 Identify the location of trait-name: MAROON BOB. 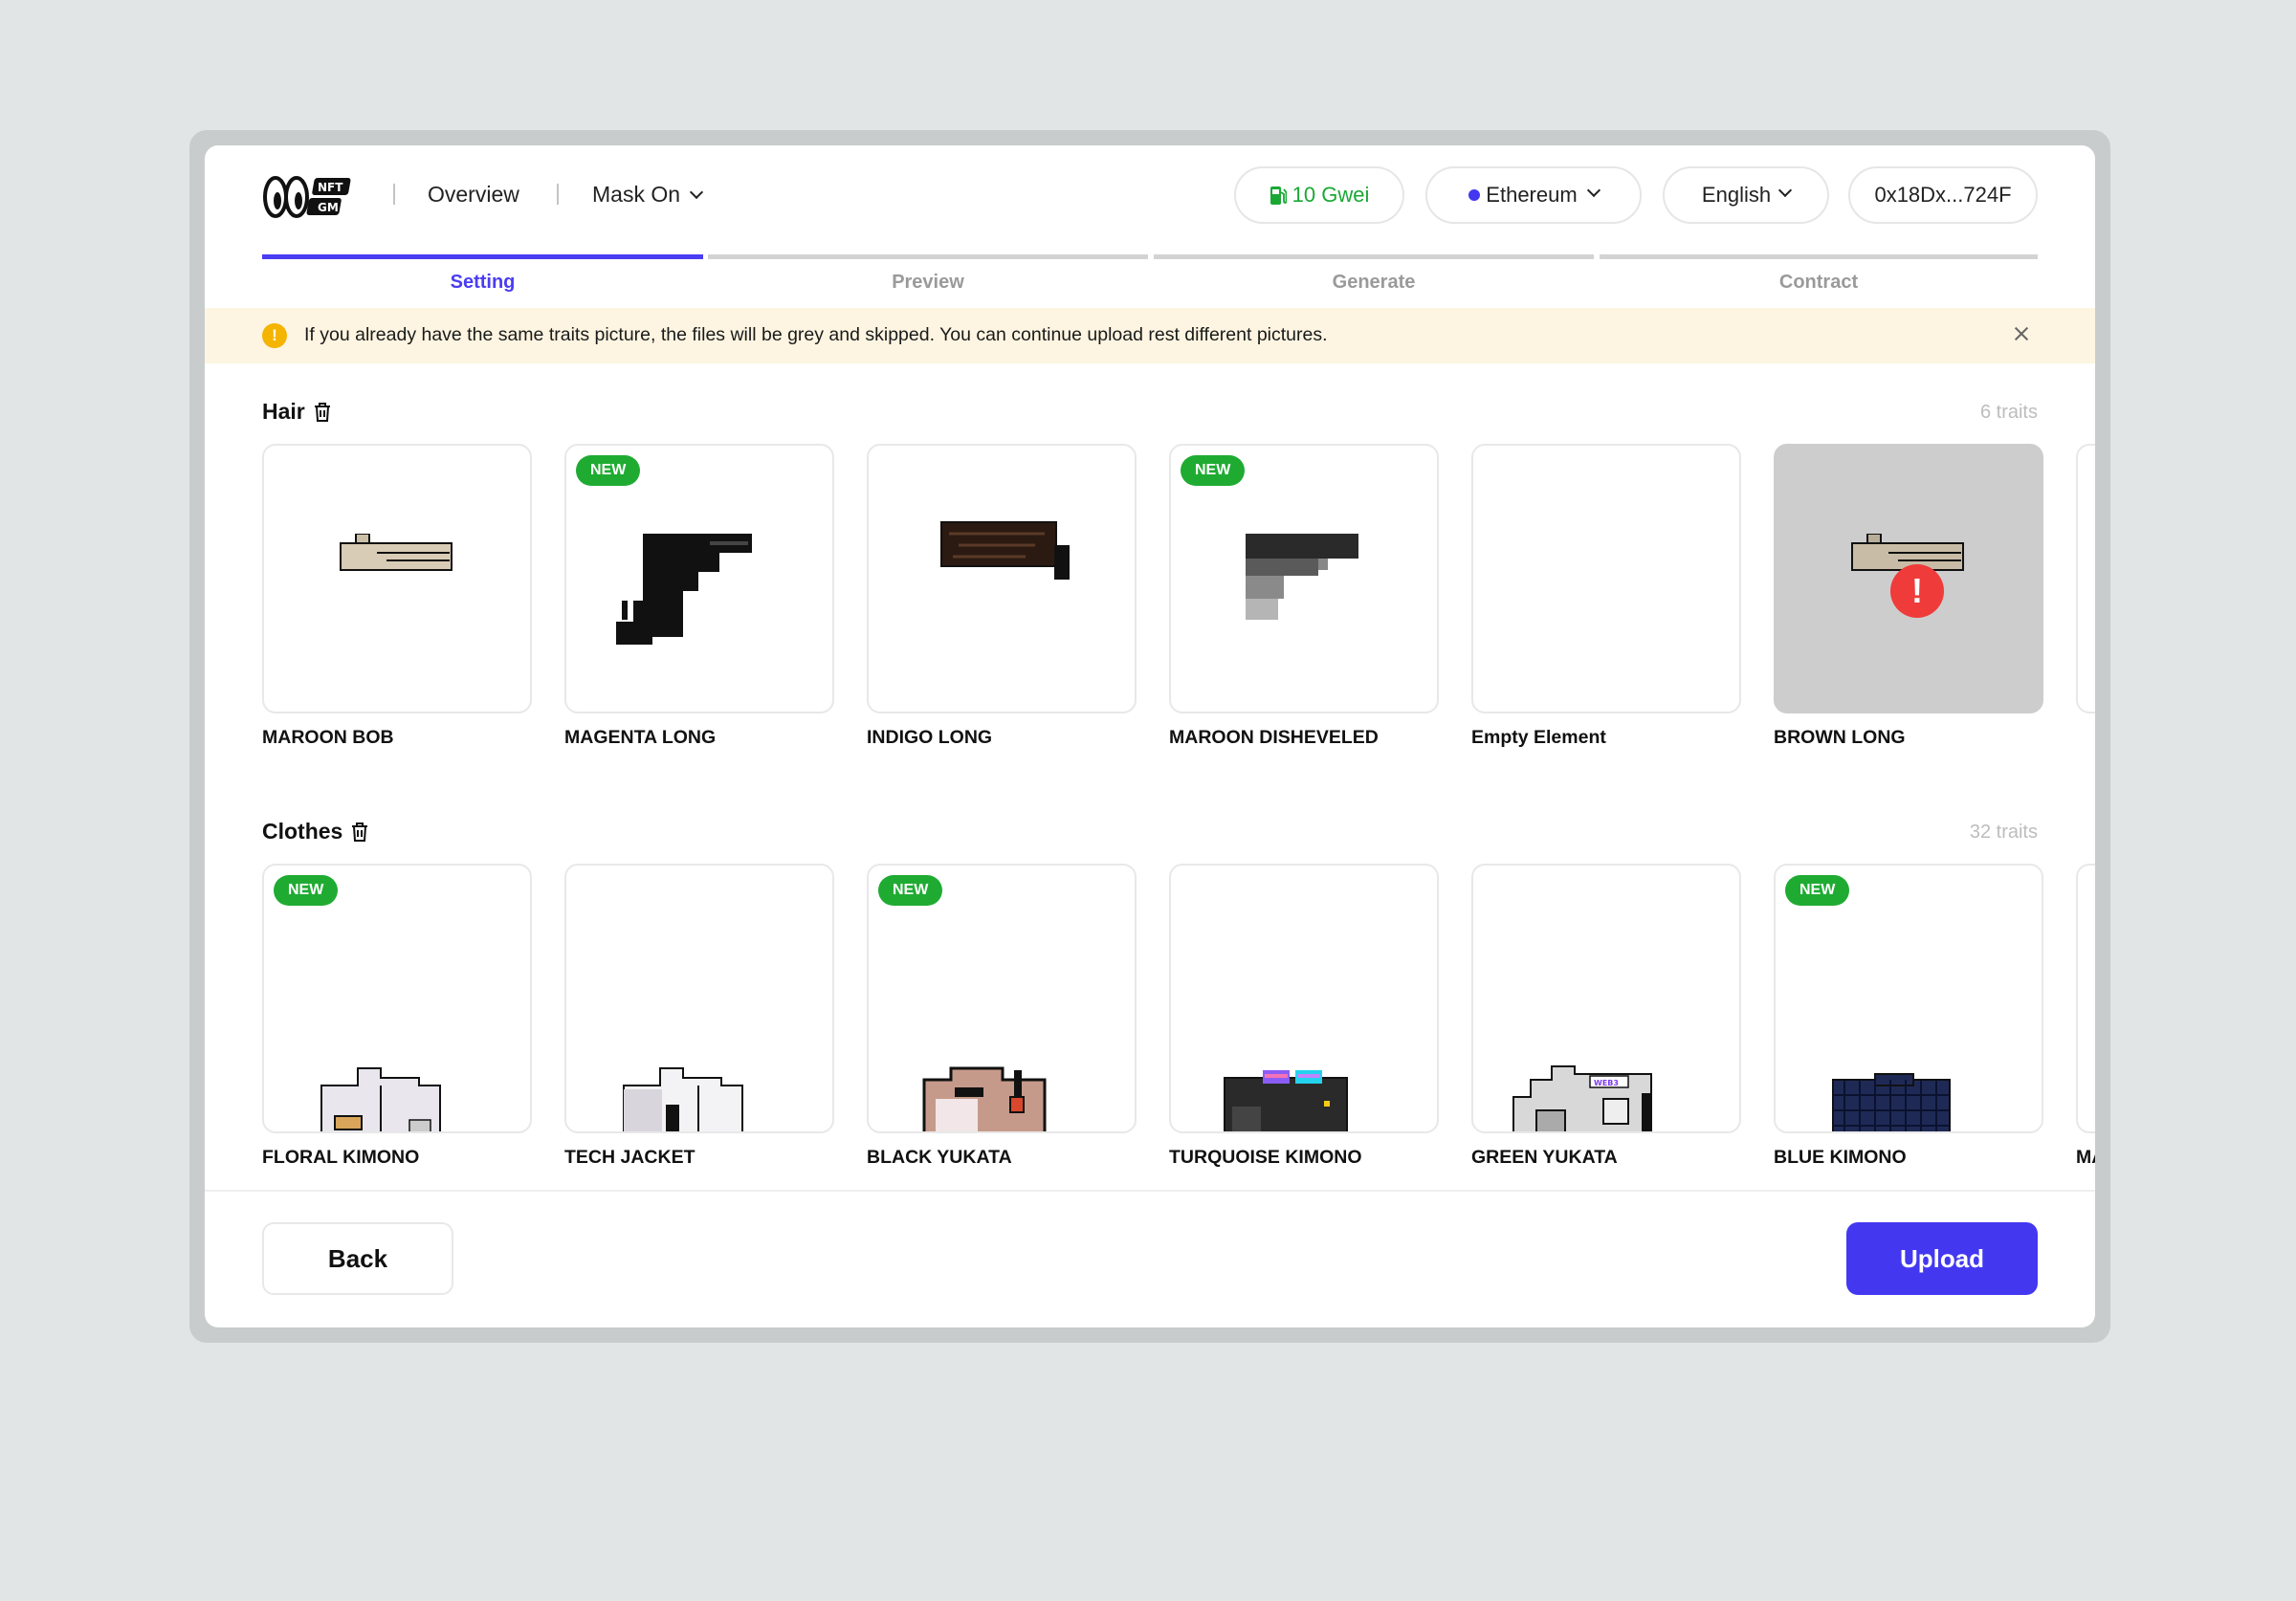
(328, 737).